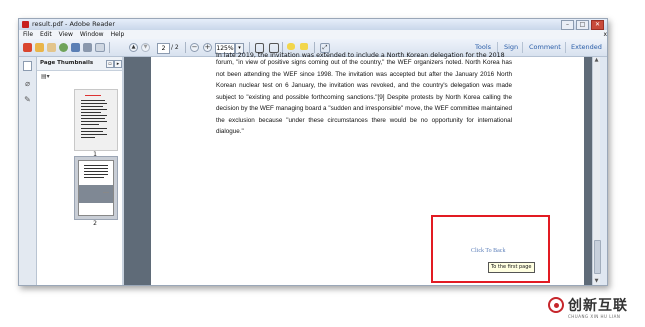  I want to click on next-page-icon: ▼, so click(145, 47).